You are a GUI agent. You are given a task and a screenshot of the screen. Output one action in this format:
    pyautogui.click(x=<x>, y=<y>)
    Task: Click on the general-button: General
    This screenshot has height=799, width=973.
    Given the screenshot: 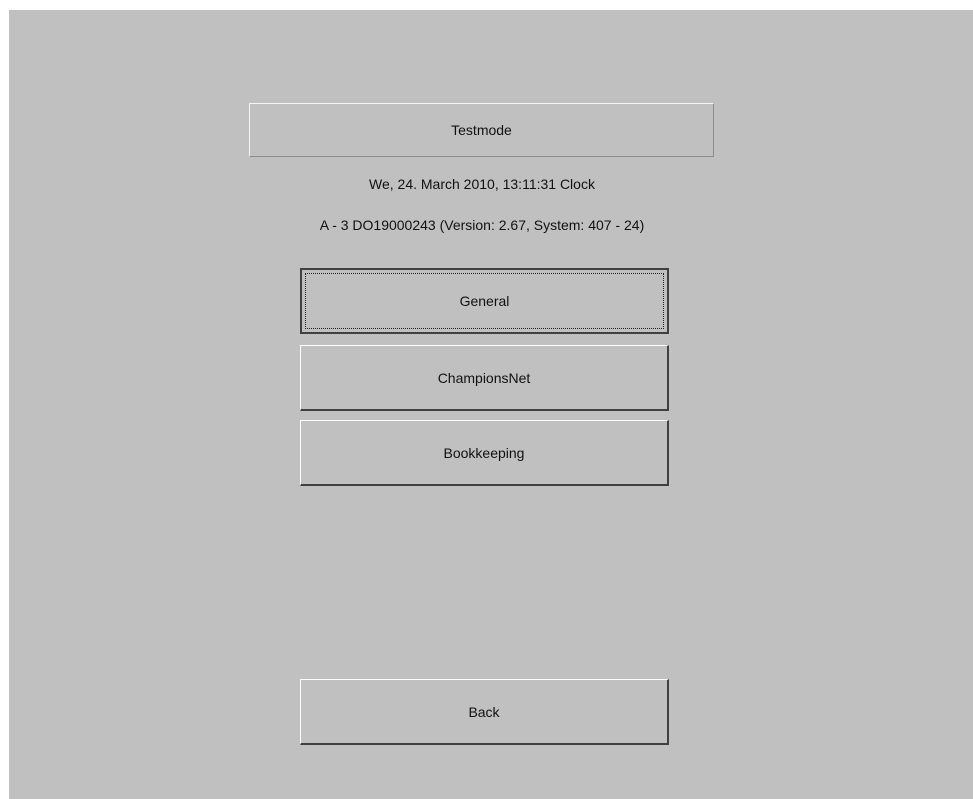 What is the action you would take?
    pyautogui.click(x=484, y=301)
    